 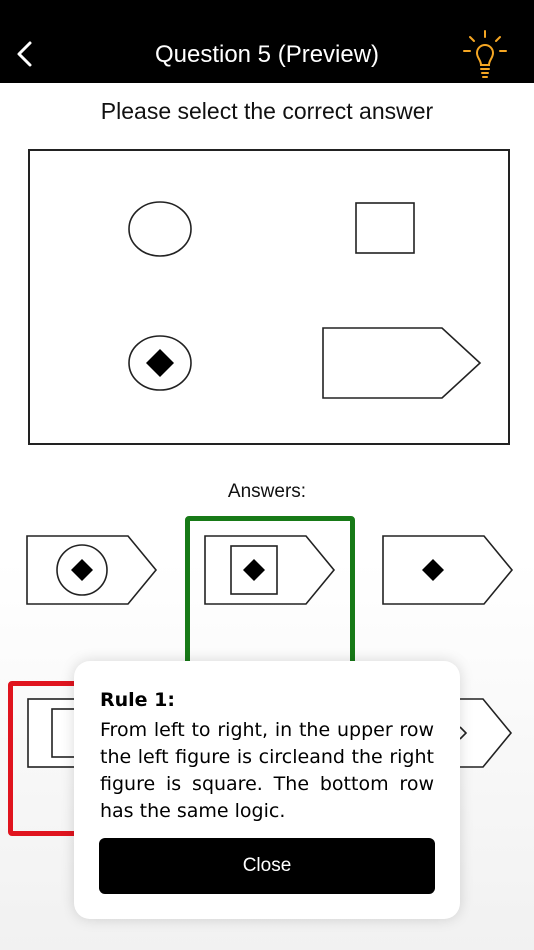 I want to click on hint-button, so click(x=485, y=55).